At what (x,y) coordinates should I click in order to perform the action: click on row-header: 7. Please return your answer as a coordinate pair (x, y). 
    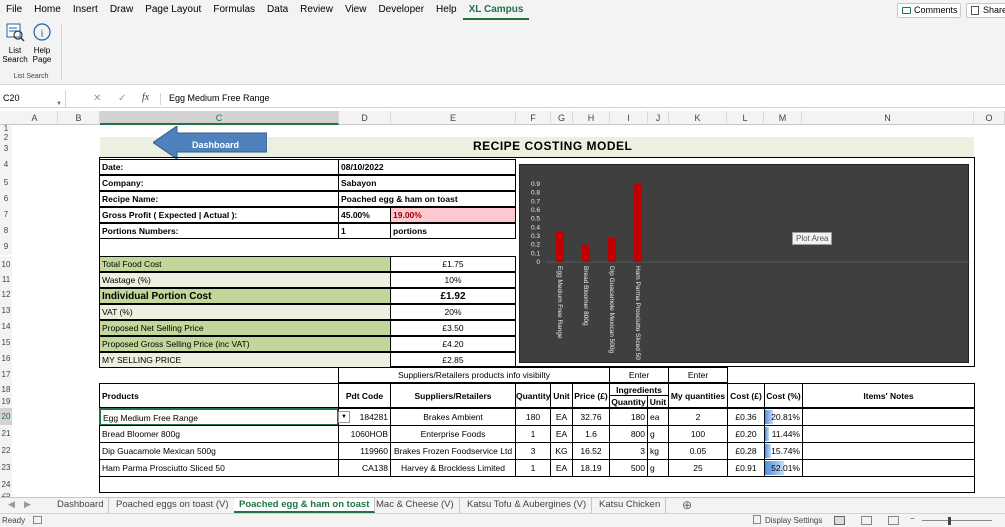
    Looking at the image, I should click on (6, 215).